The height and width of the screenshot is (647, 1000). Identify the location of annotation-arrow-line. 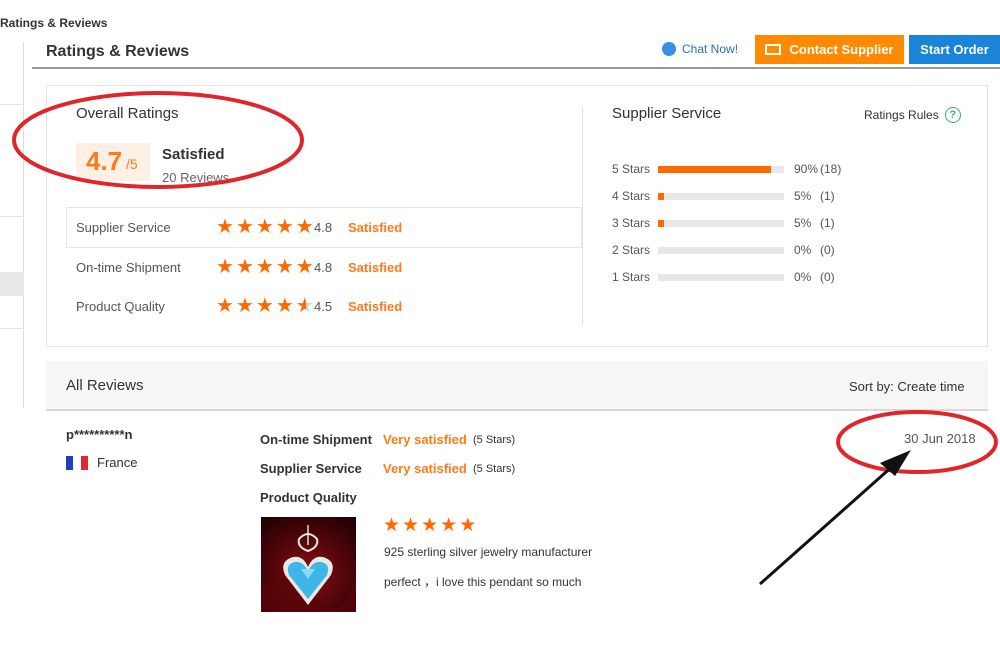
(827, 524).